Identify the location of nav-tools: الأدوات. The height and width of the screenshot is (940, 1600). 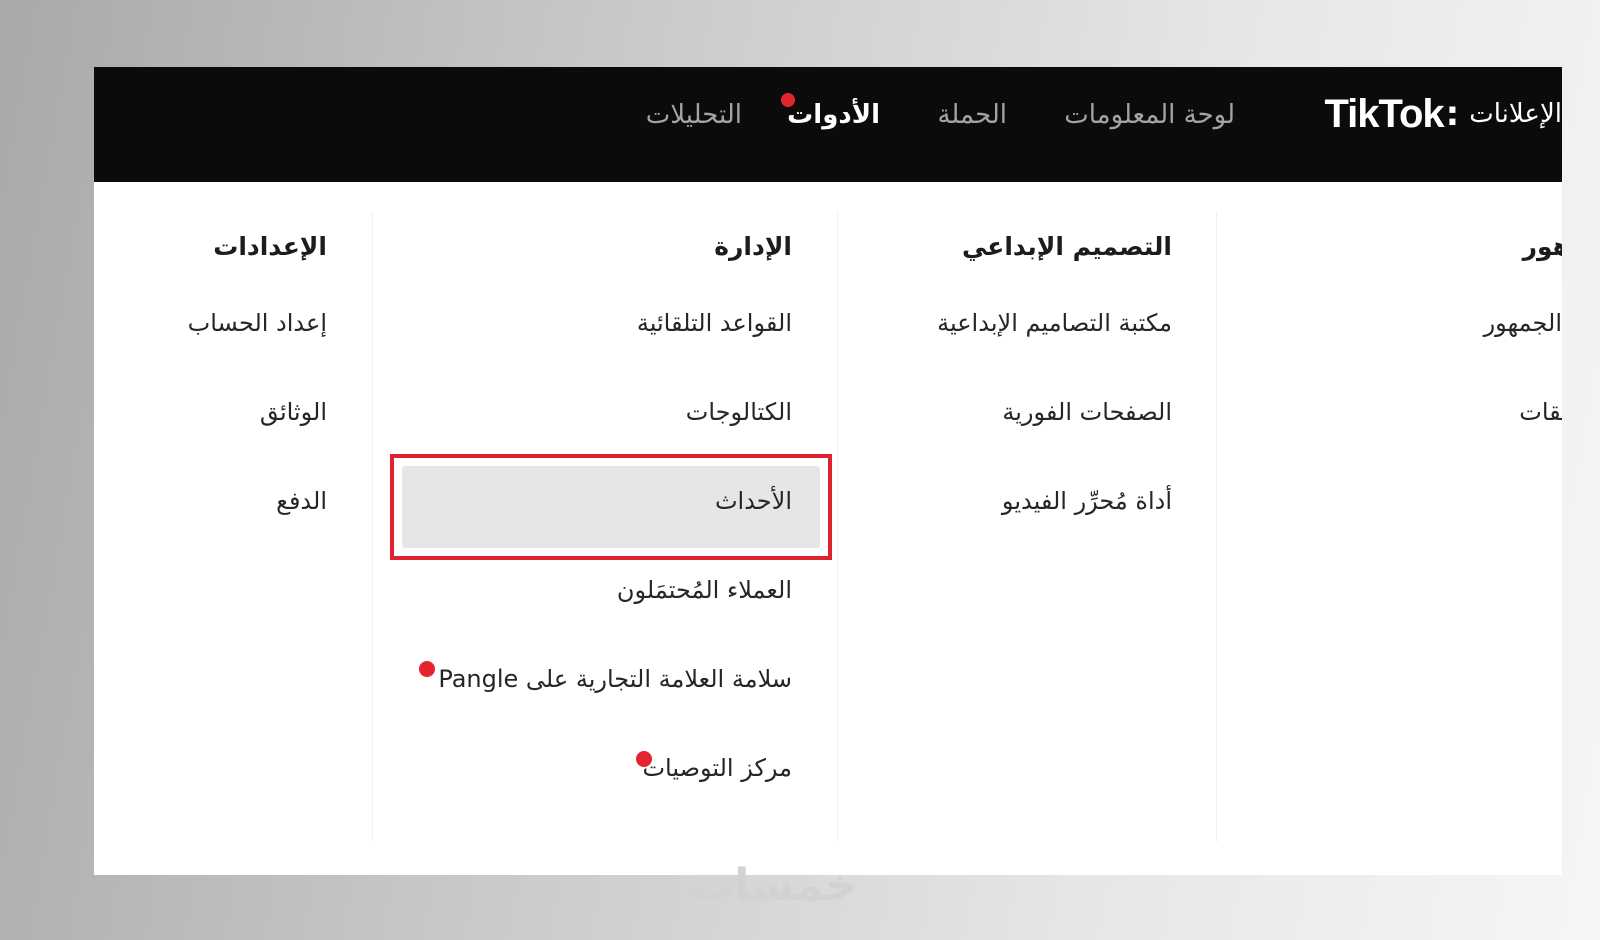
(830, 114).